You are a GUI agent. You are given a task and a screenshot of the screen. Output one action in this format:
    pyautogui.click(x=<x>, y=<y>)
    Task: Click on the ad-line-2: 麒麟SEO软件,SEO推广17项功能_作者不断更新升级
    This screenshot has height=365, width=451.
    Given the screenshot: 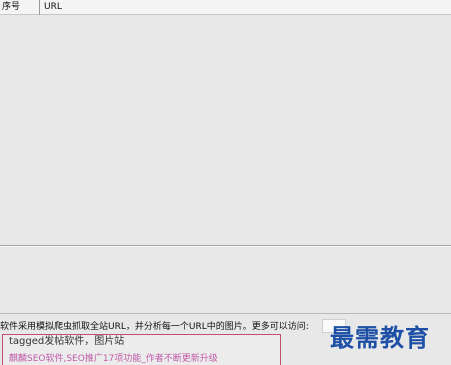 What is the action you would take?
    pyautogui.click(x=113, y=357)
    